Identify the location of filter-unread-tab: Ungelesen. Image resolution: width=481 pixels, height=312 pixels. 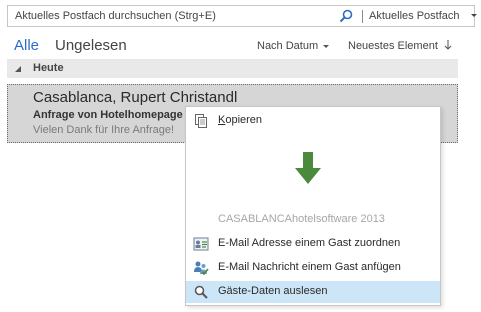
(91, 45).